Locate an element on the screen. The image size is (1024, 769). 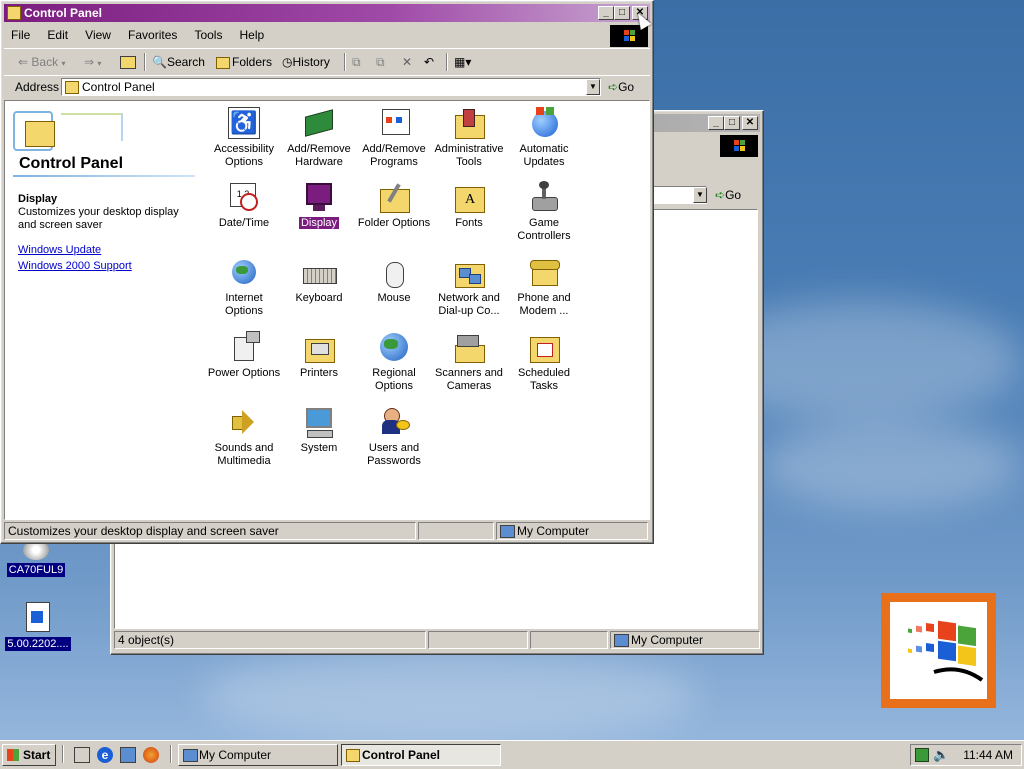
hardware-icon is located at coordinates (319, 123).